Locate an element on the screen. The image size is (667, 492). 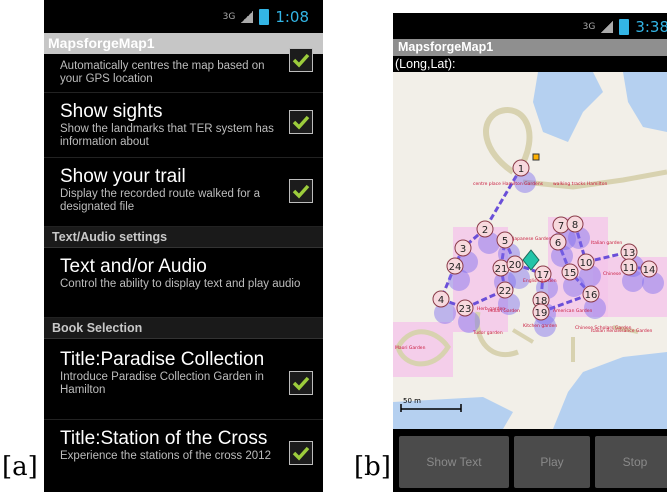
place-label: walking tracks Hamilton is located at coordinates (580, 184).